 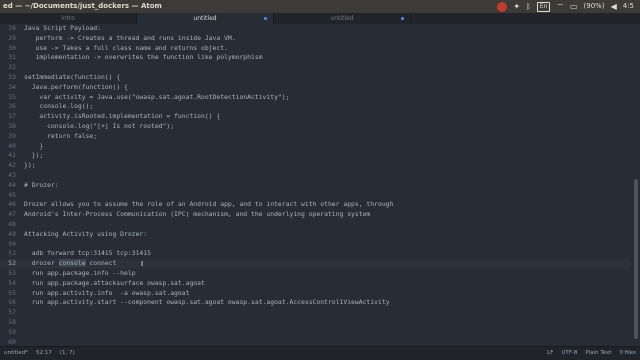 I want to click on tab-label: untitled, so click(x=205, y=18).